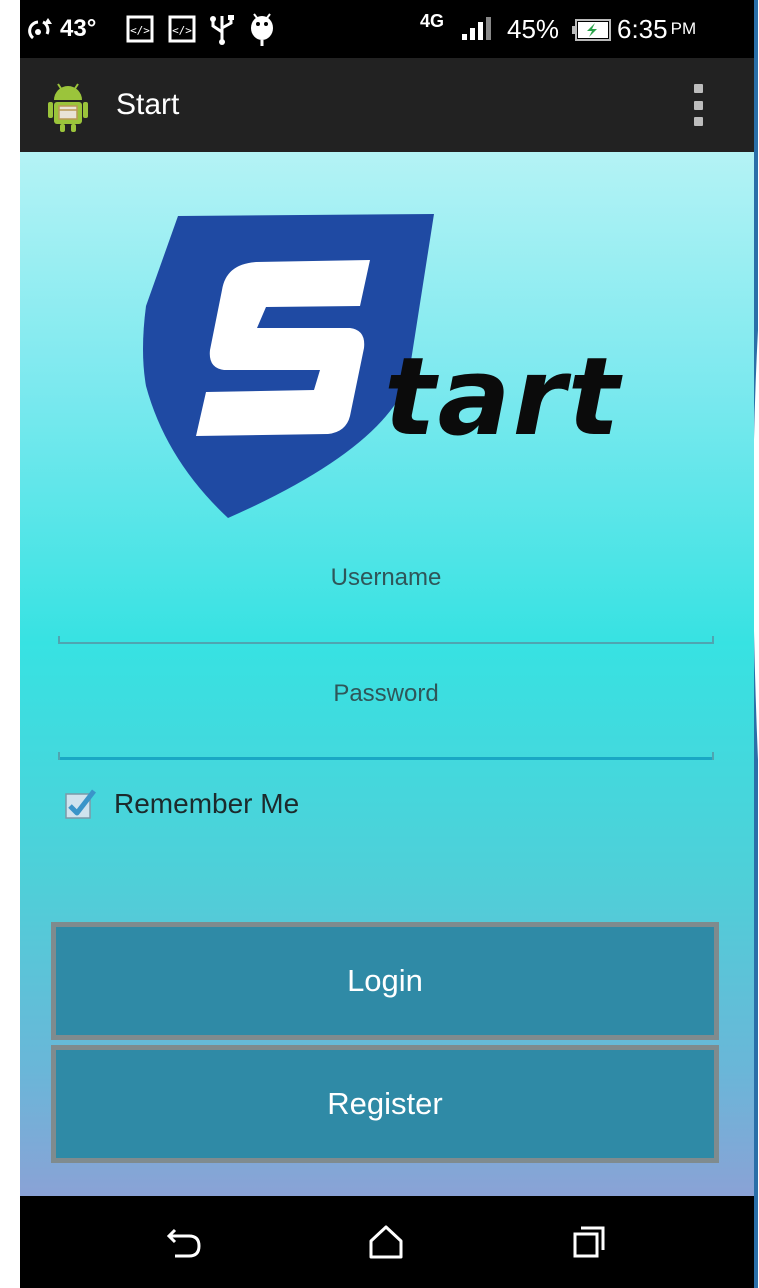  I want to click on username-underline, so click(386, 640).